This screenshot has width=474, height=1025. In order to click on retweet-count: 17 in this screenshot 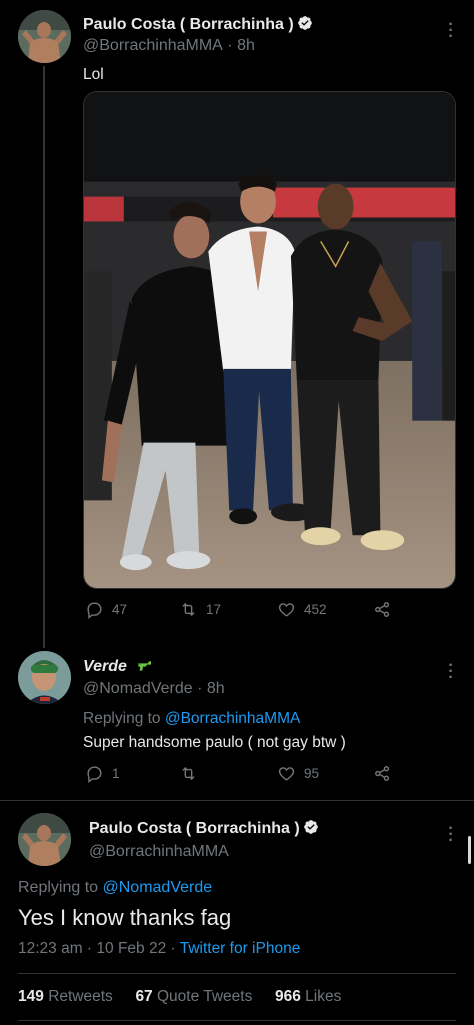, I will do `click(214, 609)`.